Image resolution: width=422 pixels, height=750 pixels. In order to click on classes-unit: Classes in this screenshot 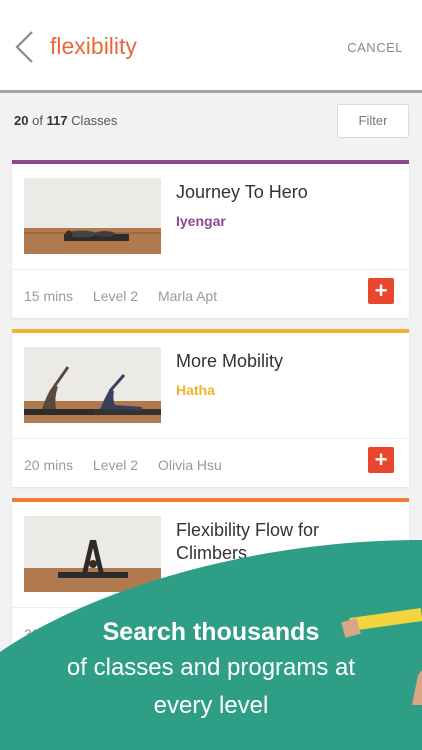, I will do `click(94, 120)`.